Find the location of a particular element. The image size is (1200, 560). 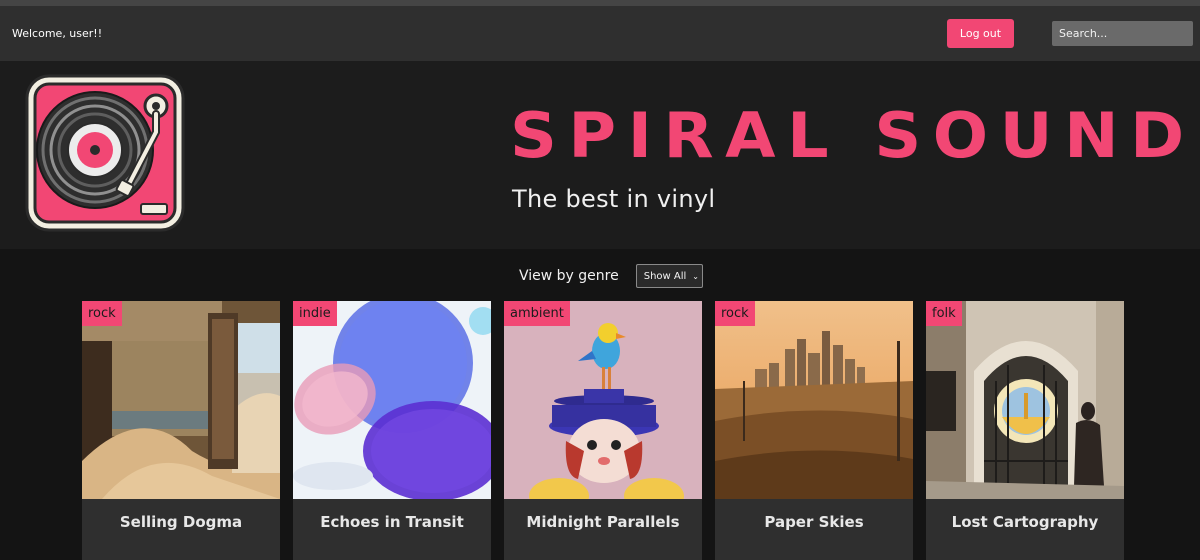

album-title: Paper Skies is located at coordinates (814, 522).